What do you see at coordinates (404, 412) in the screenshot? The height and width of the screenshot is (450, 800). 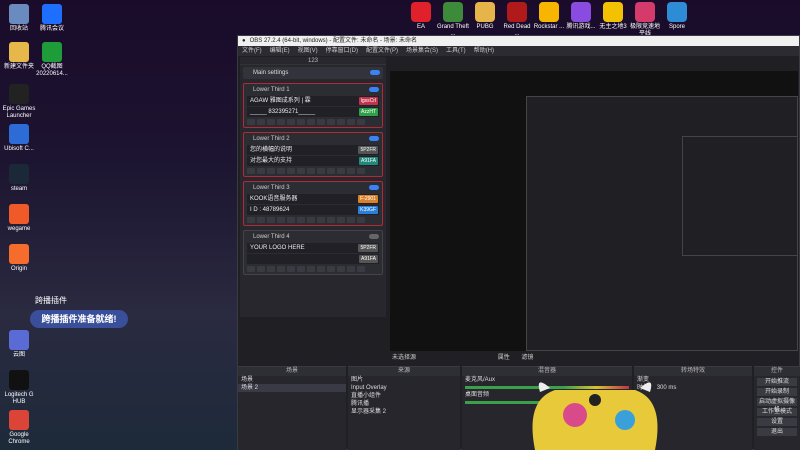 I see `source-item: 显示器采集 2` at bounding box center [404, 412].